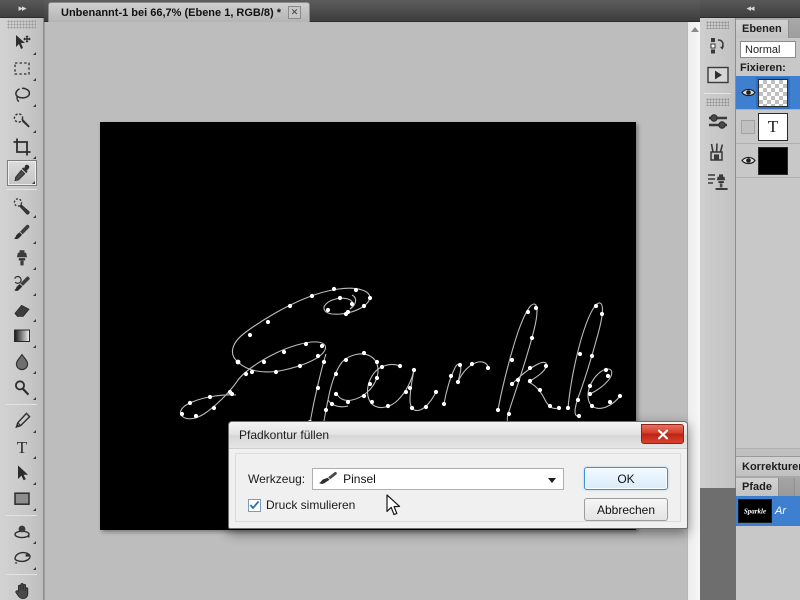 The width and height of the screenshot is (800, 600). I want to click on brush-tool, so click(22, 232).